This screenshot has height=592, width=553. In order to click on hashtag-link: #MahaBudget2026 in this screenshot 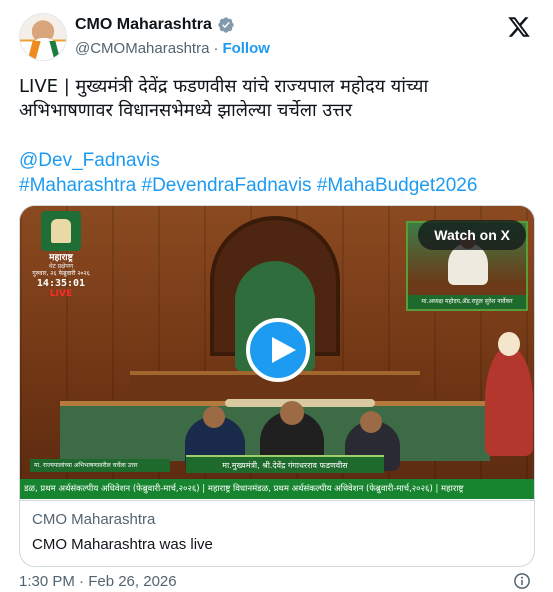, I will do `click(397, 185)`.